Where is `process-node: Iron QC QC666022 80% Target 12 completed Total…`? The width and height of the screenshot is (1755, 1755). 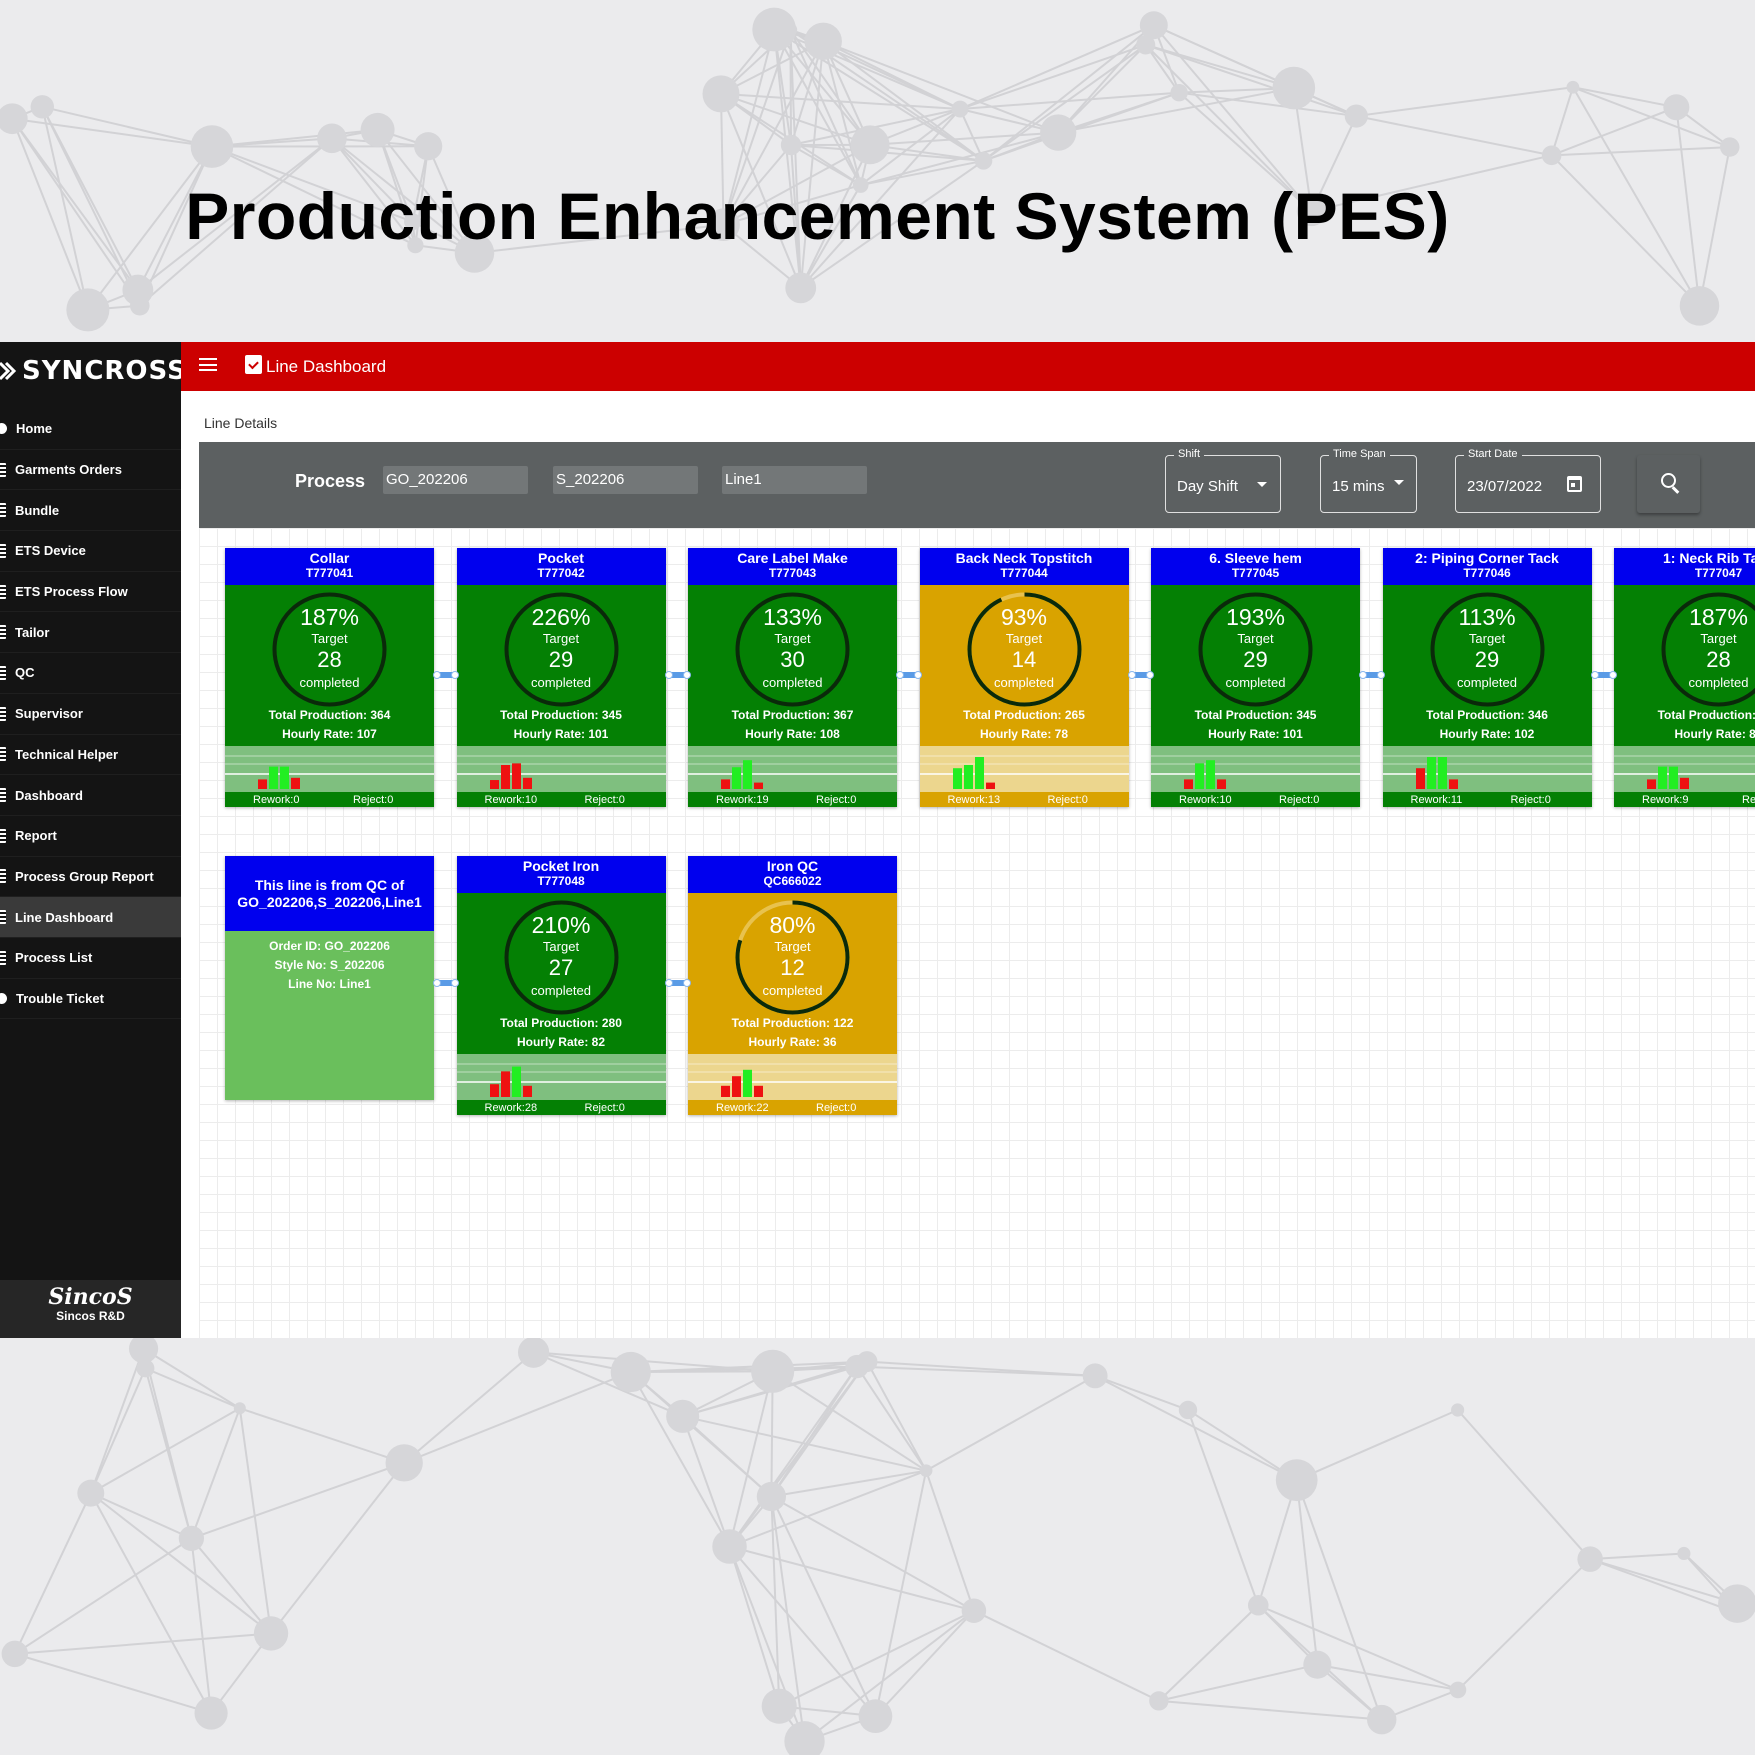
process-node: Iron QC QC666022 80% Target 12 completed Total… is located at coordinates (792, 985).